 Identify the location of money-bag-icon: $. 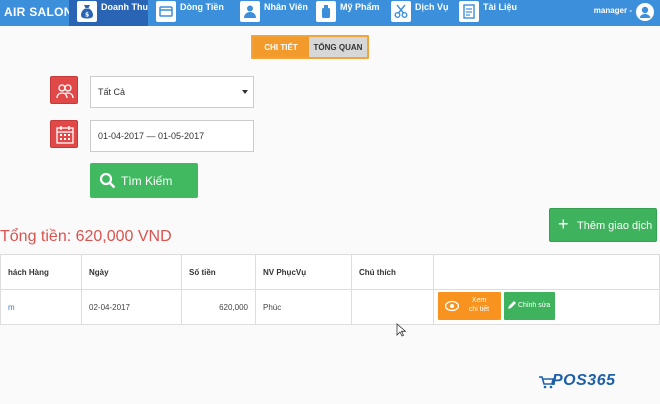
(87, 11).